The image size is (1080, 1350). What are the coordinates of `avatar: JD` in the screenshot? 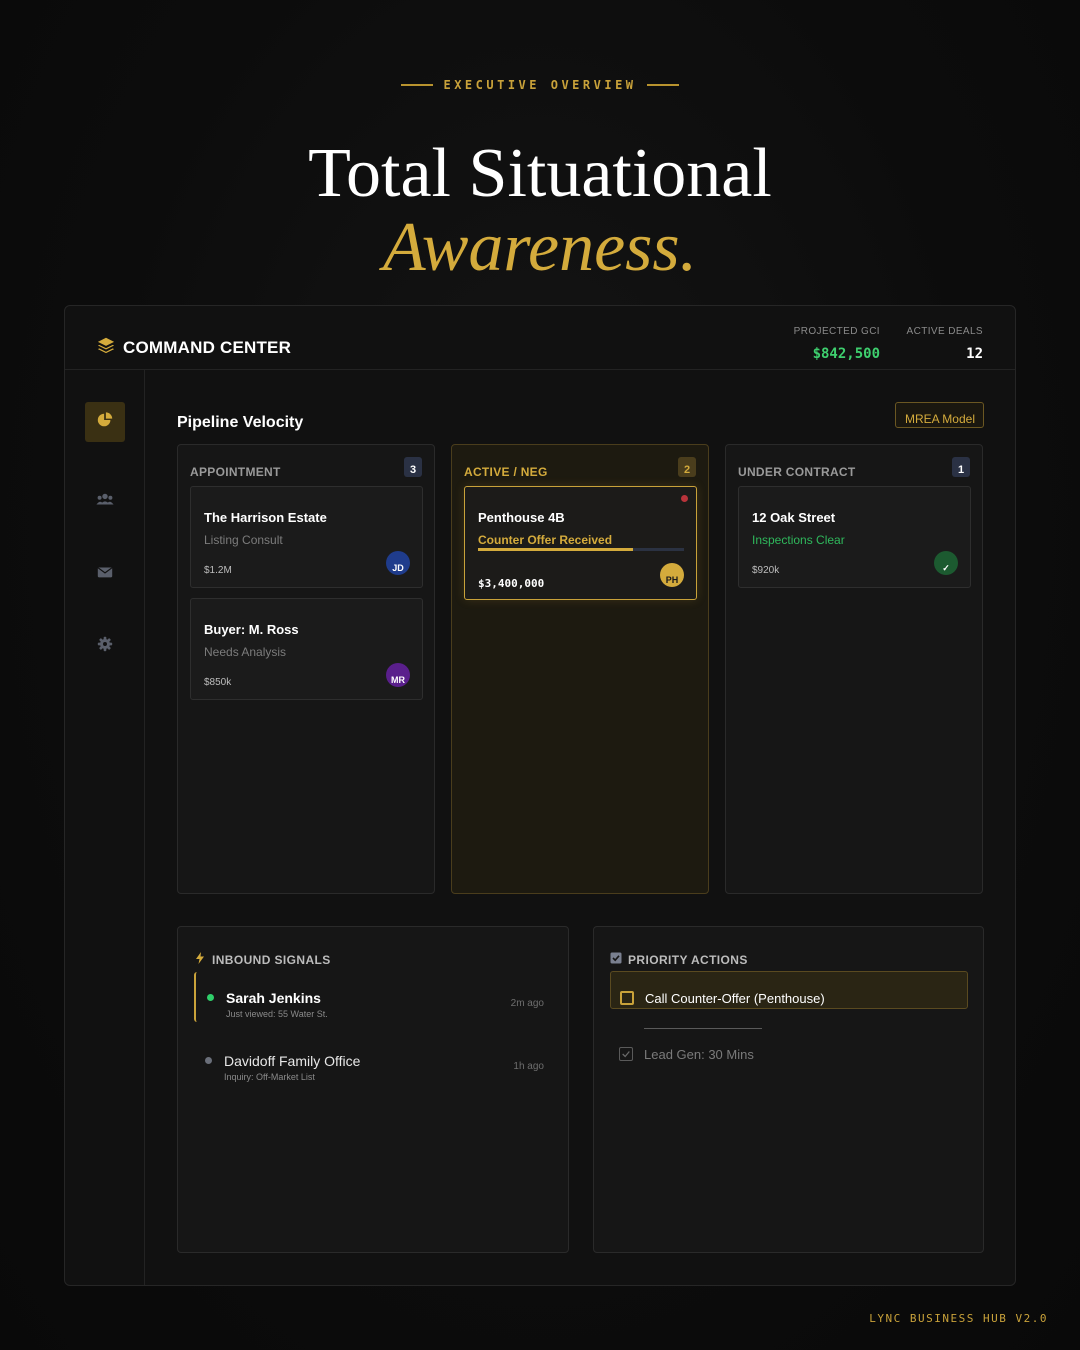 It's located at (398, 563).